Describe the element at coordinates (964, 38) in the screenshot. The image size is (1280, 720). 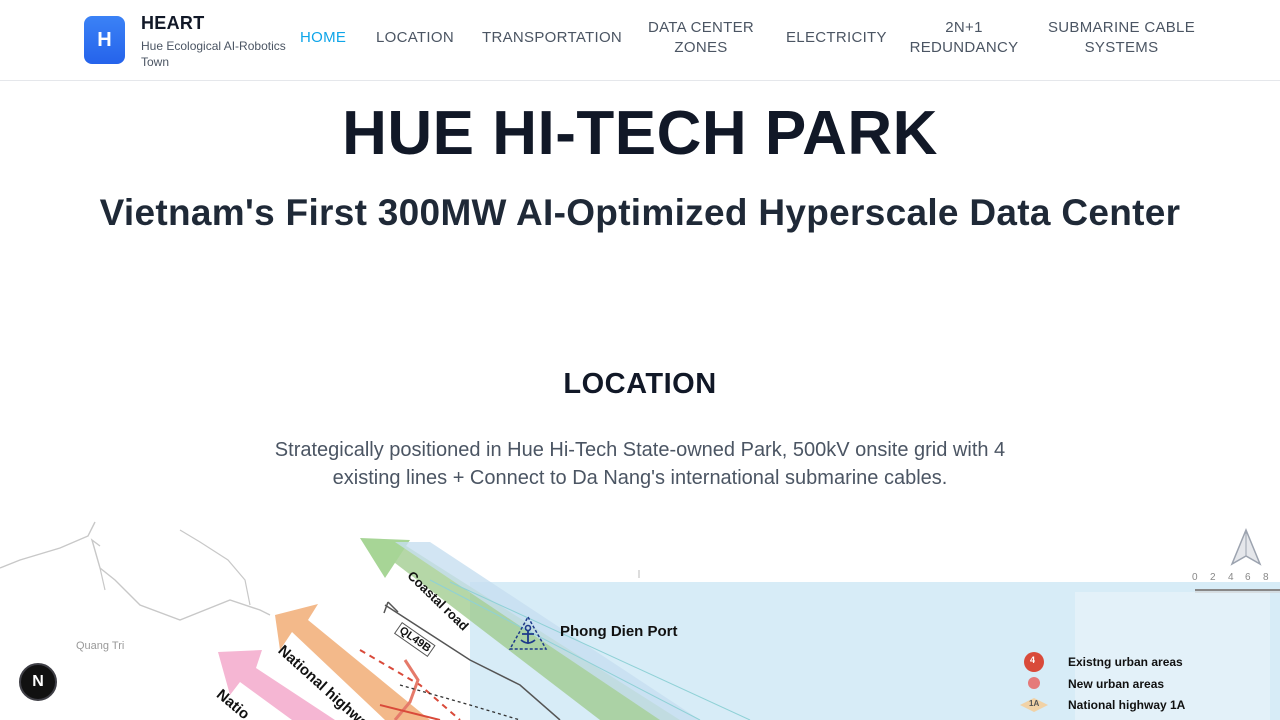
I see `nav-redundancy: 2N+1 REDUNDANCY` at that location.